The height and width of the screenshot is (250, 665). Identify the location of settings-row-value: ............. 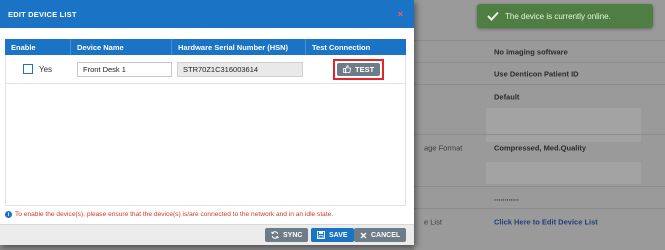
(507, 197).